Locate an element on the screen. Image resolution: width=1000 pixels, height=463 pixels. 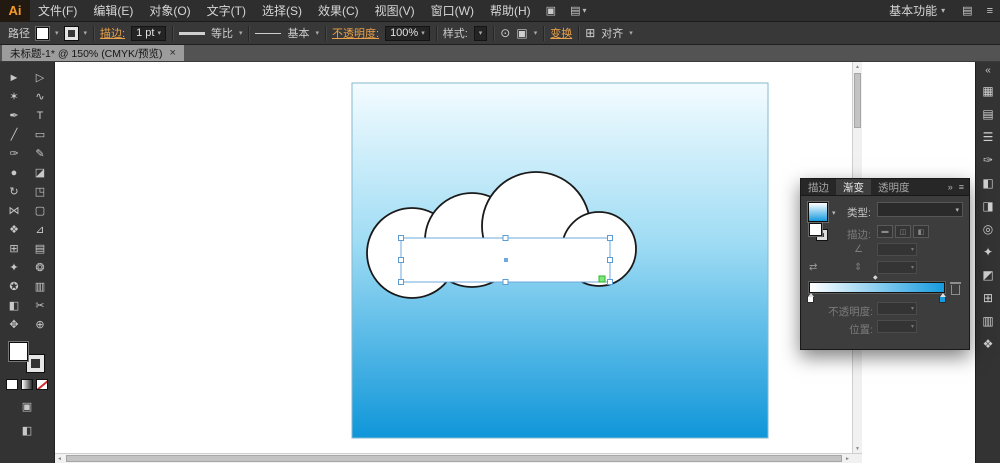
dock-panel-icon: ◩ is located at coordinates (988, 275).